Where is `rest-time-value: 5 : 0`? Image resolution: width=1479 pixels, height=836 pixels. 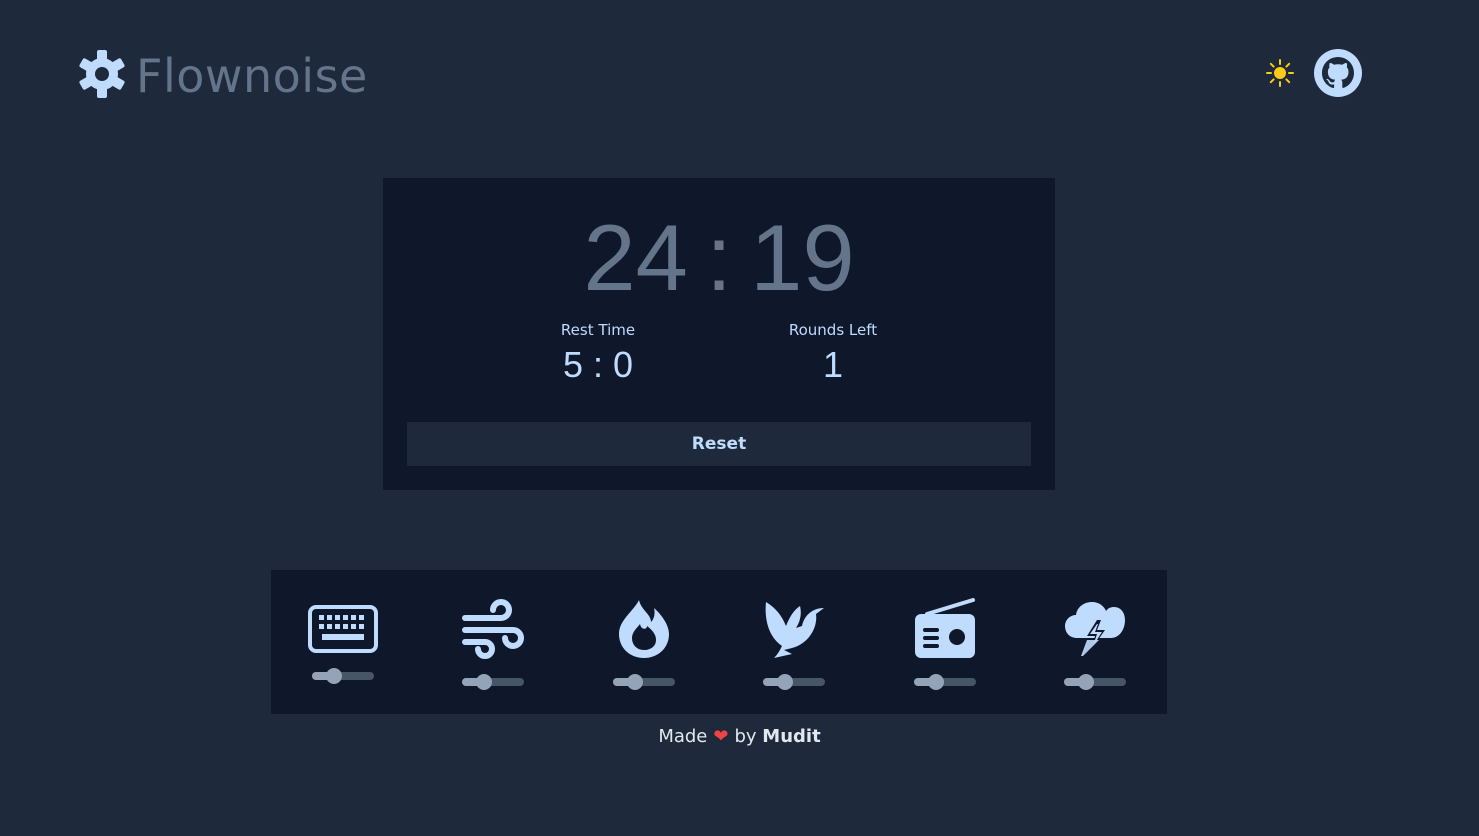
rest-time-value: 5 : 0 is located at coordinates (598, 364).